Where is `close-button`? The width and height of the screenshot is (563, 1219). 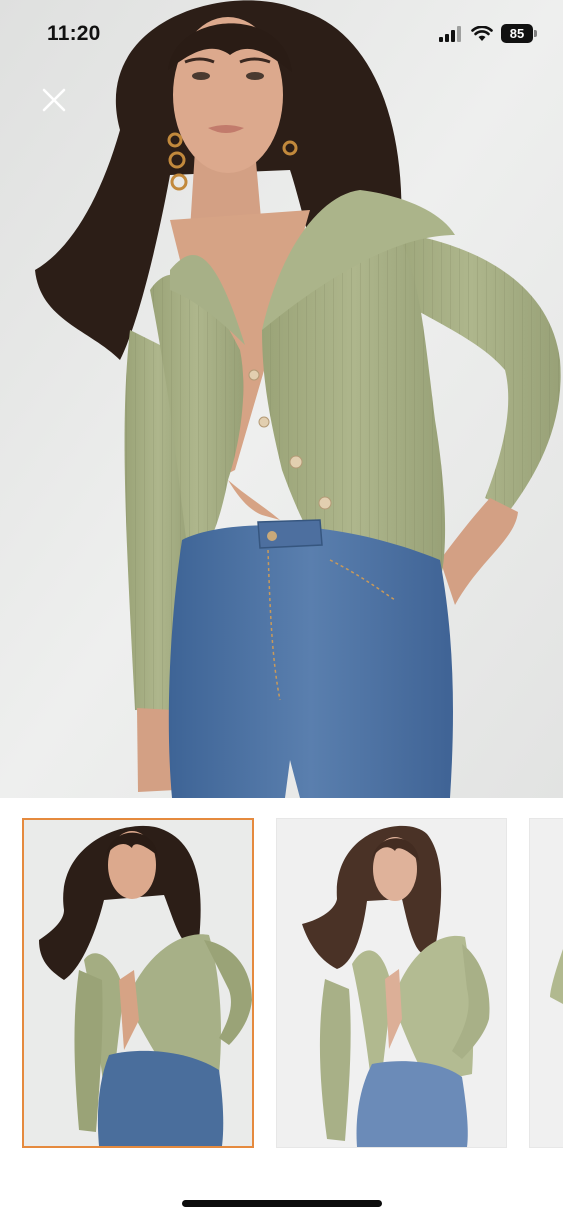
close-button is located at coordinates (54, 100).